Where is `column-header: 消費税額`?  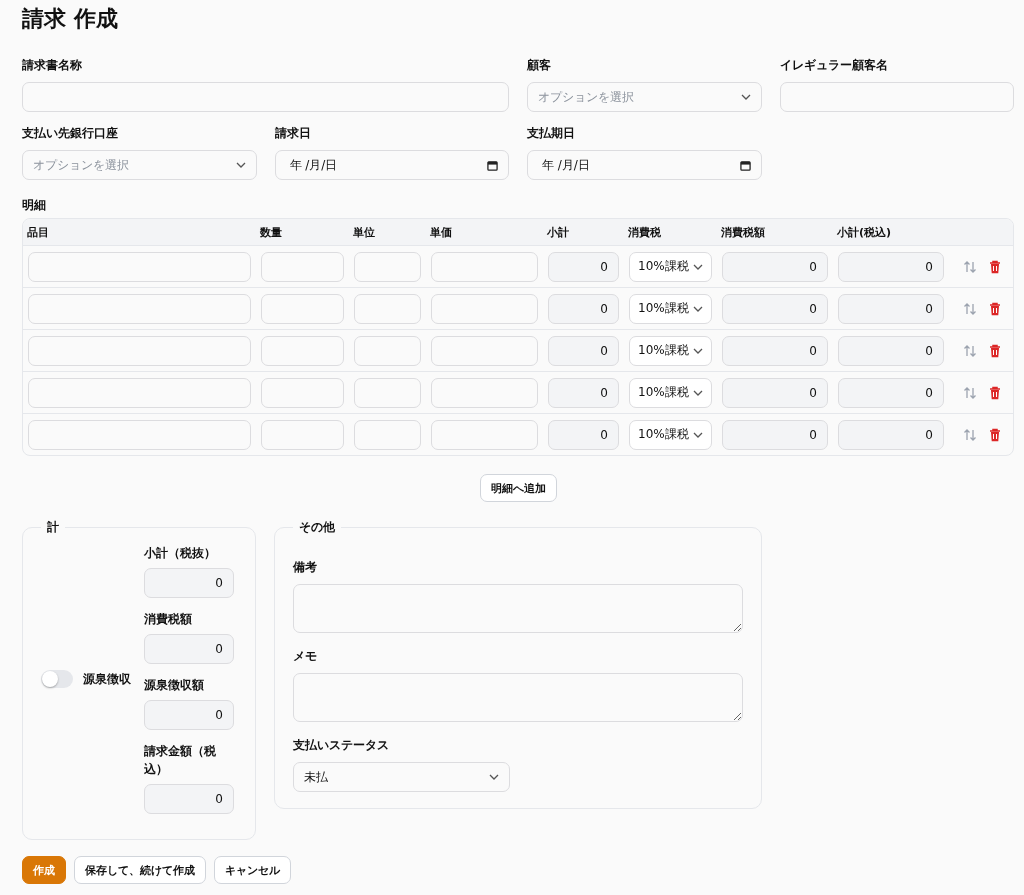 column-header: 消費税額 is located at coordinates (743, 232).